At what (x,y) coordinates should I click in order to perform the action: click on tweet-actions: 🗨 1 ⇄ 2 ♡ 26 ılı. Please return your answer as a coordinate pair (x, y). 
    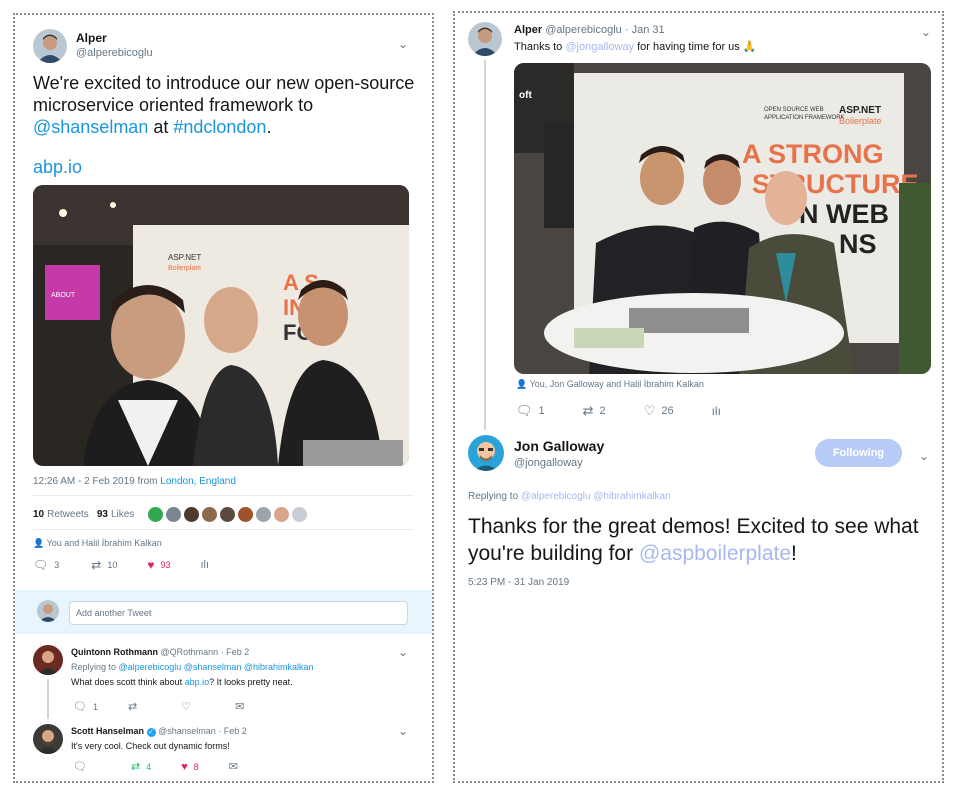
    Looking at the image, I should click on (618, 411).